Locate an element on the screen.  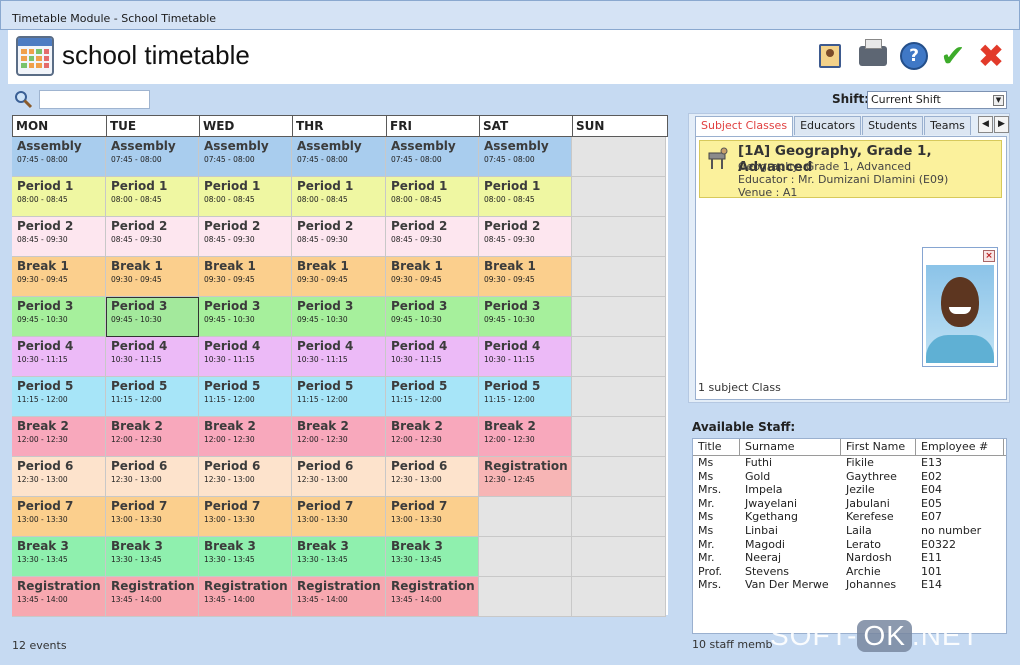
search-input is located at coordinates (94, 99).